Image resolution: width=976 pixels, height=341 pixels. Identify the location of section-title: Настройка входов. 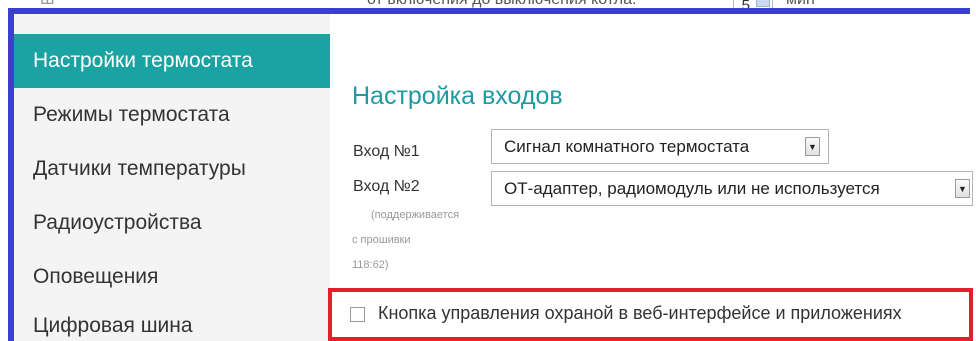
(457, 96).